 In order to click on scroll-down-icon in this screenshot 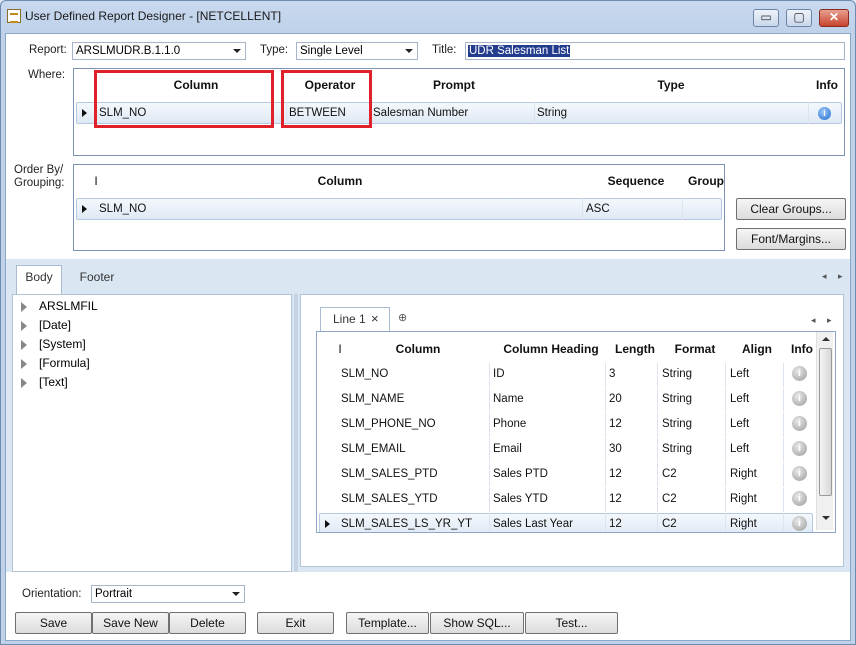, I will do `click(826, 518)`.